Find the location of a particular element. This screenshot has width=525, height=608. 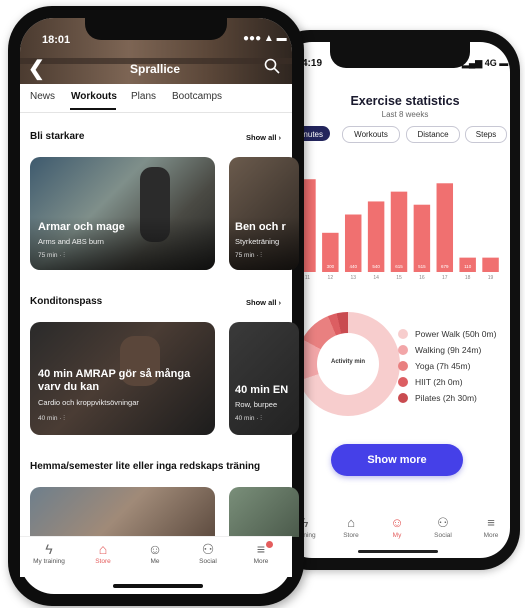

lightning-icon: ϟ is located at coordinates (49, 549).